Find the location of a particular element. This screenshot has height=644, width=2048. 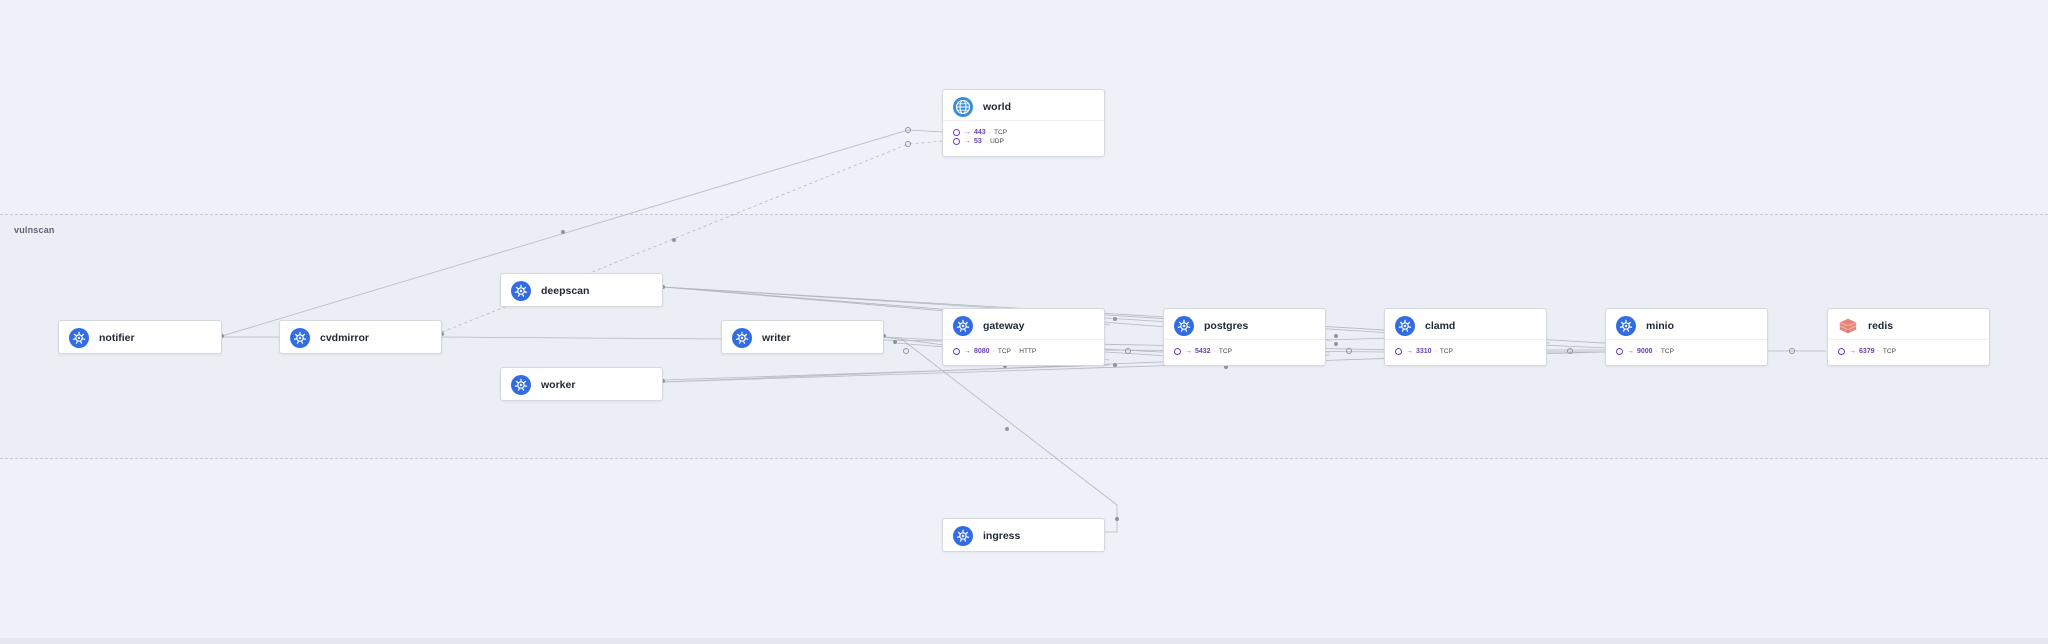

node-title: postgres is located at coordinates (1226, 326).